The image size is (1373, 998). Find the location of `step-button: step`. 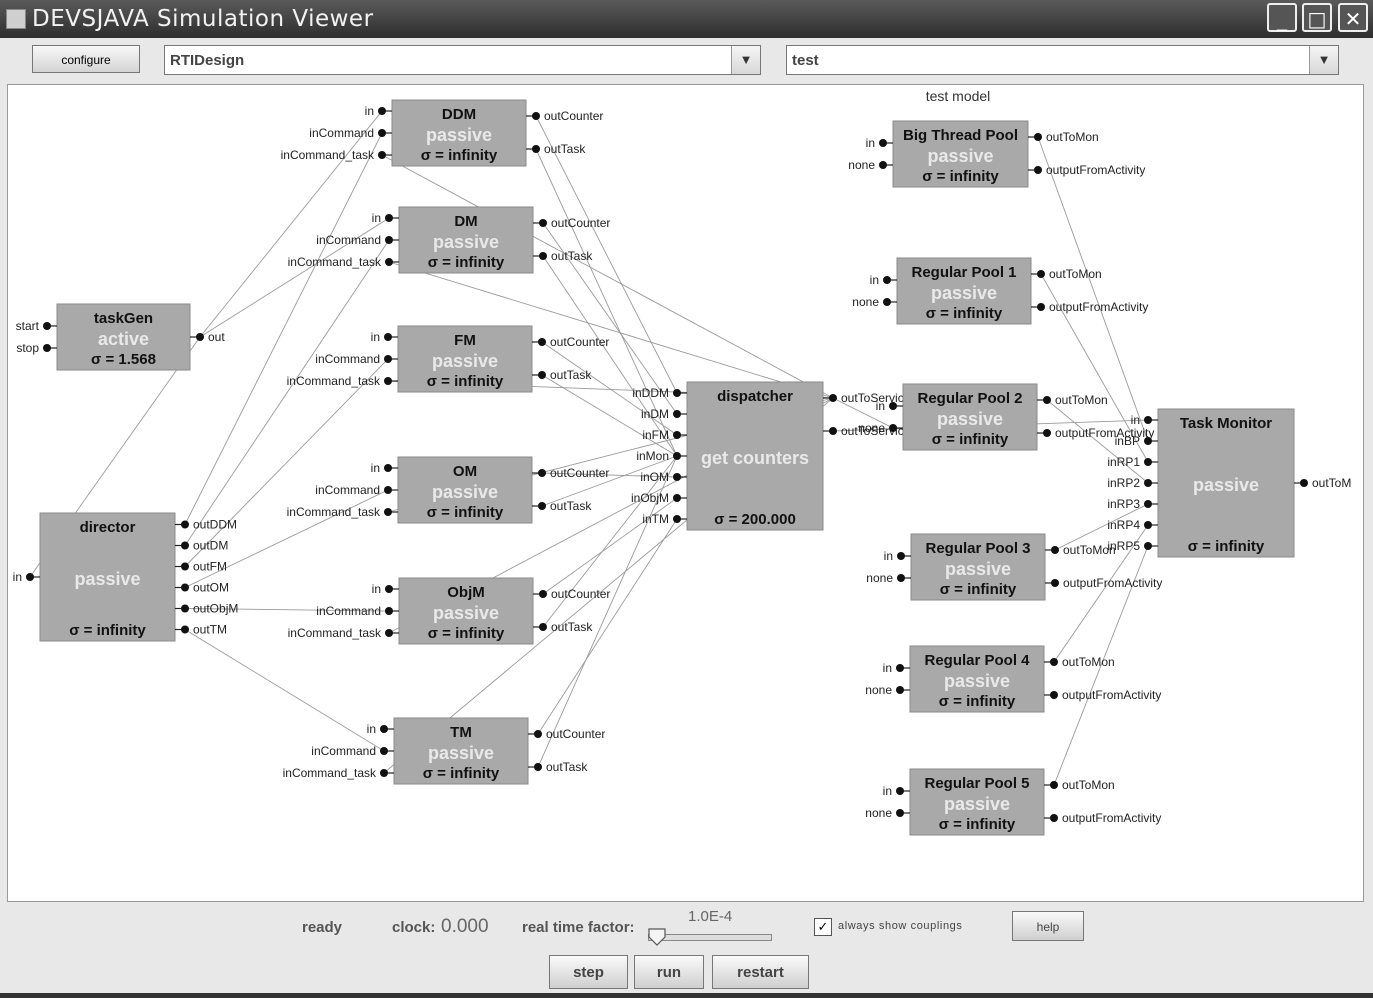

step-button: step is located at coordinates (588, 972).